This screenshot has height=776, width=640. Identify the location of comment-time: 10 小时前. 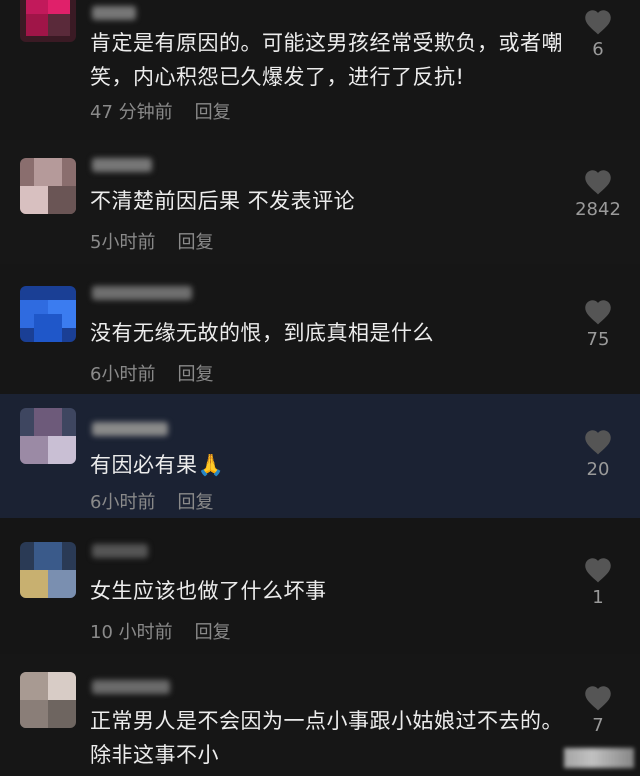
(131, 632).